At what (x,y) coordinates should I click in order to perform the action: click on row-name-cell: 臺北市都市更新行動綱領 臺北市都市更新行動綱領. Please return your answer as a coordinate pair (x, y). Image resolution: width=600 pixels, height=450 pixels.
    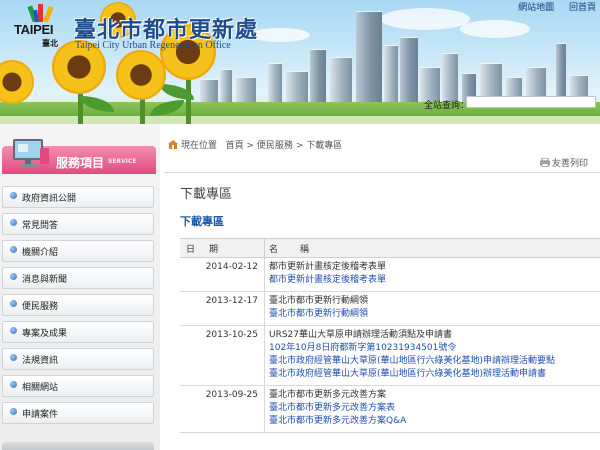
    Looking at the image, I should click on (432, 308).